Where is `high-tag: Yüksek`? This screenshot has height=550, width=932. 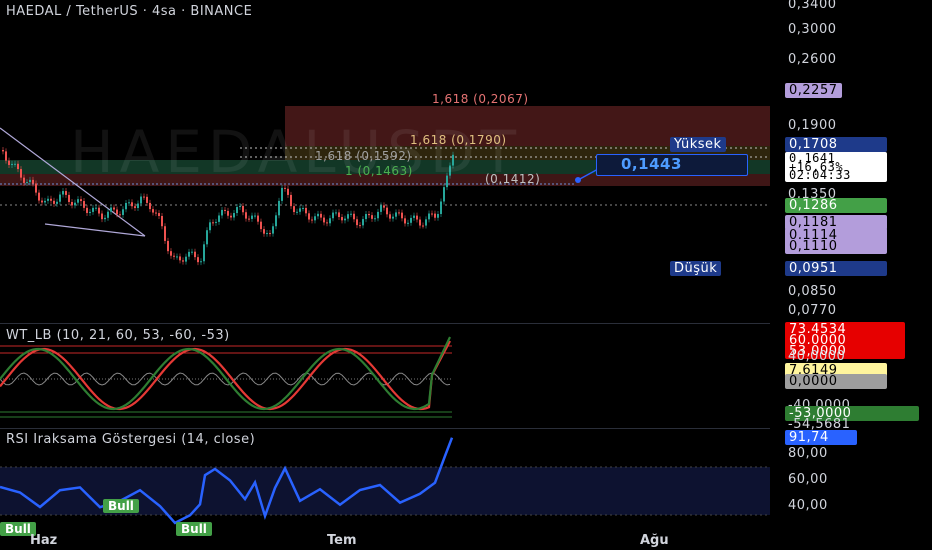 high-tag: Yüksek is located at coordinates (698, 144).